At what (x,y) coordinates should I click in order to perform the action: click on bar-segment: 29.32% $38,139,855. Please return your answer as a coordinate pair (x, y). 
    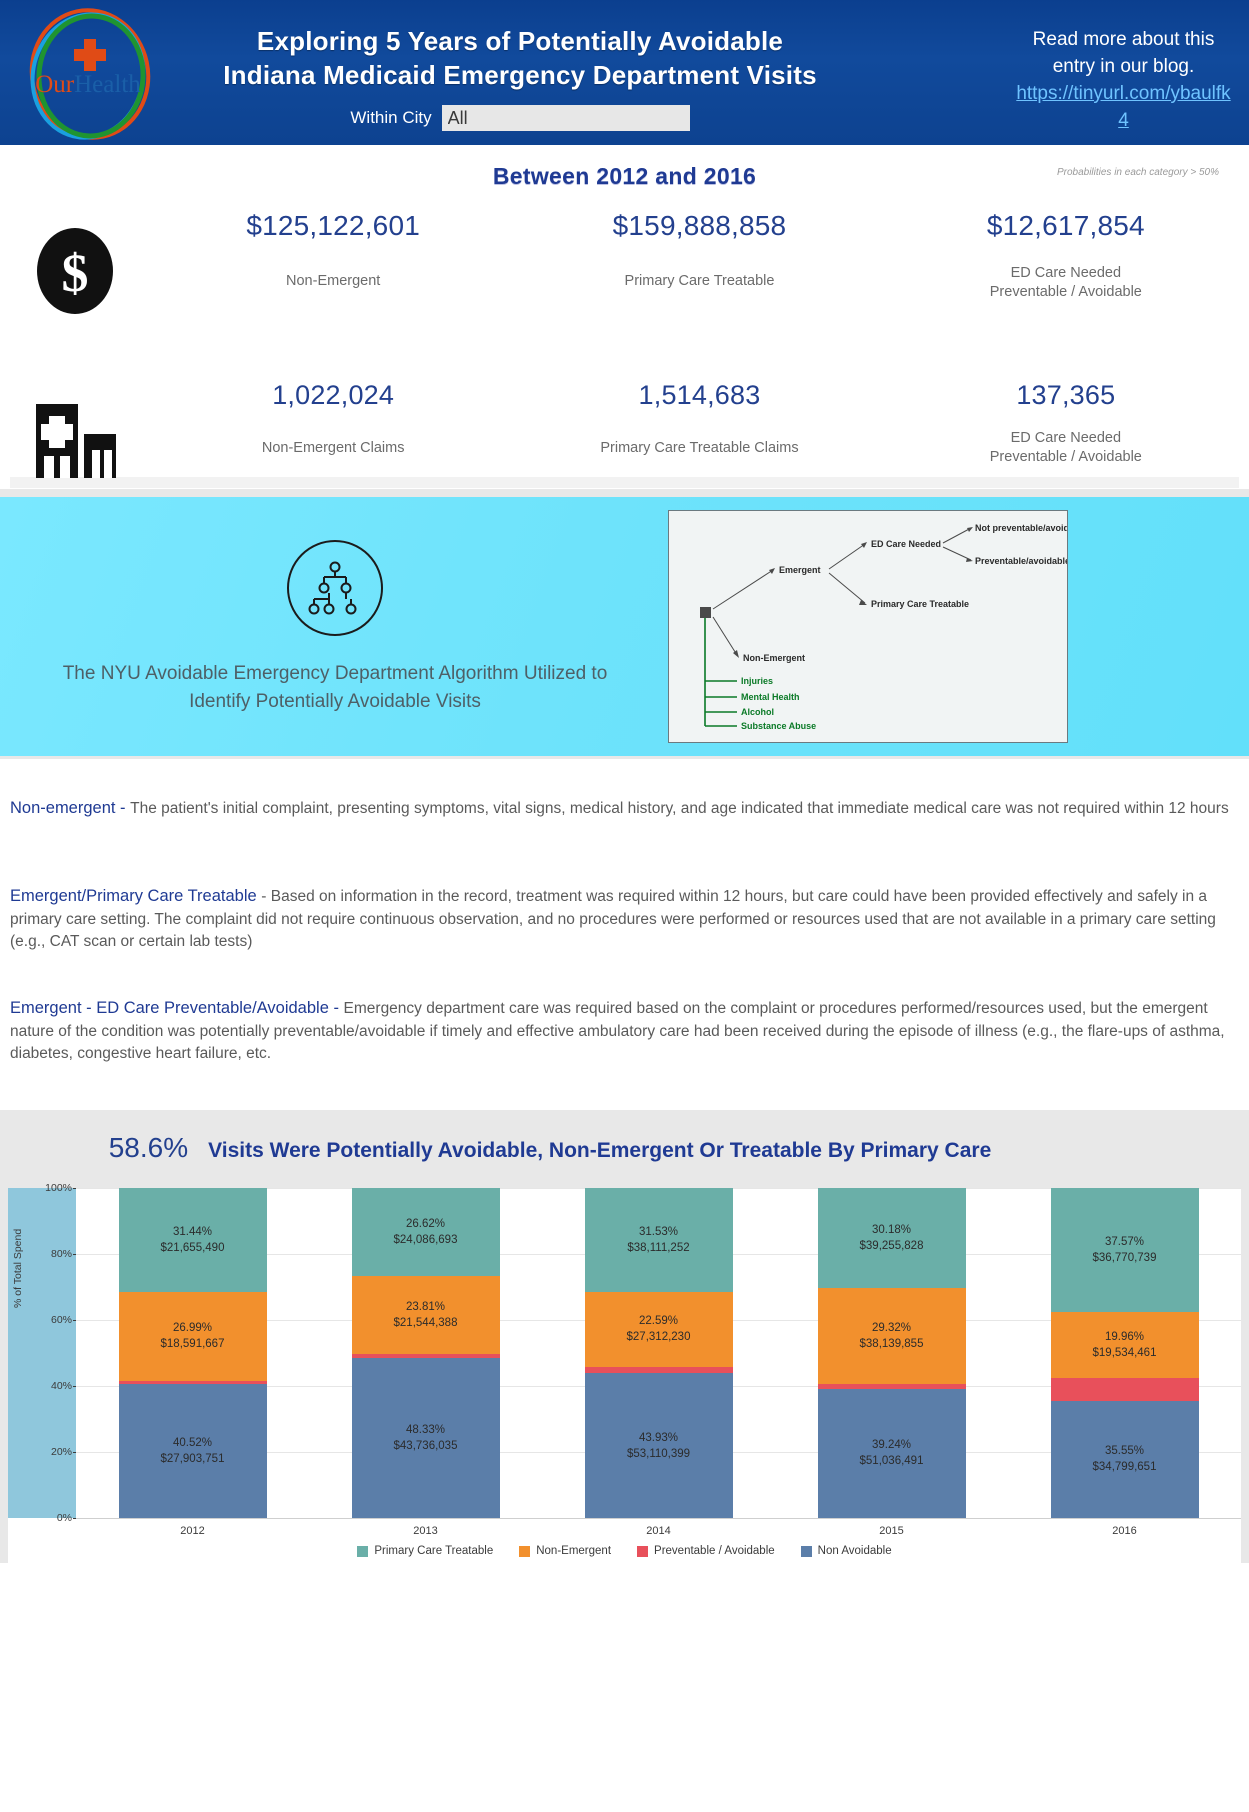
    Looking at the image, I should click on (891, 1336).